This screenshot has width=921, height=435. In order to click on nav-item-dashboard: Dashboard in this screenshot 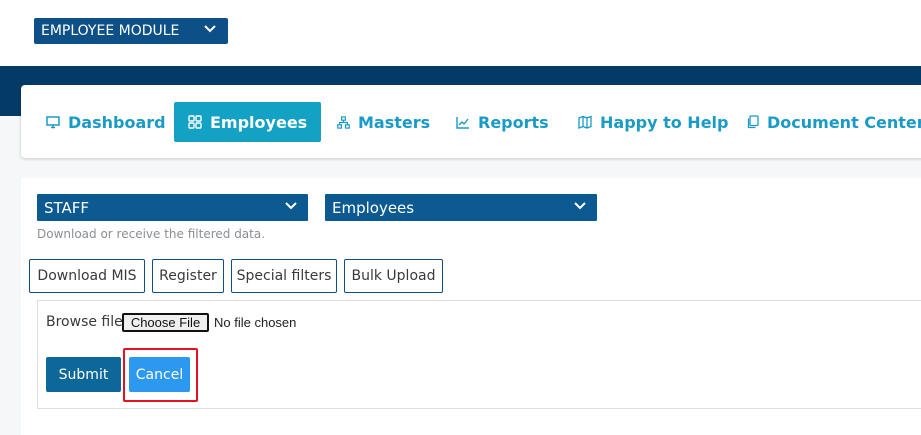, I will do `click(106, 122)`.